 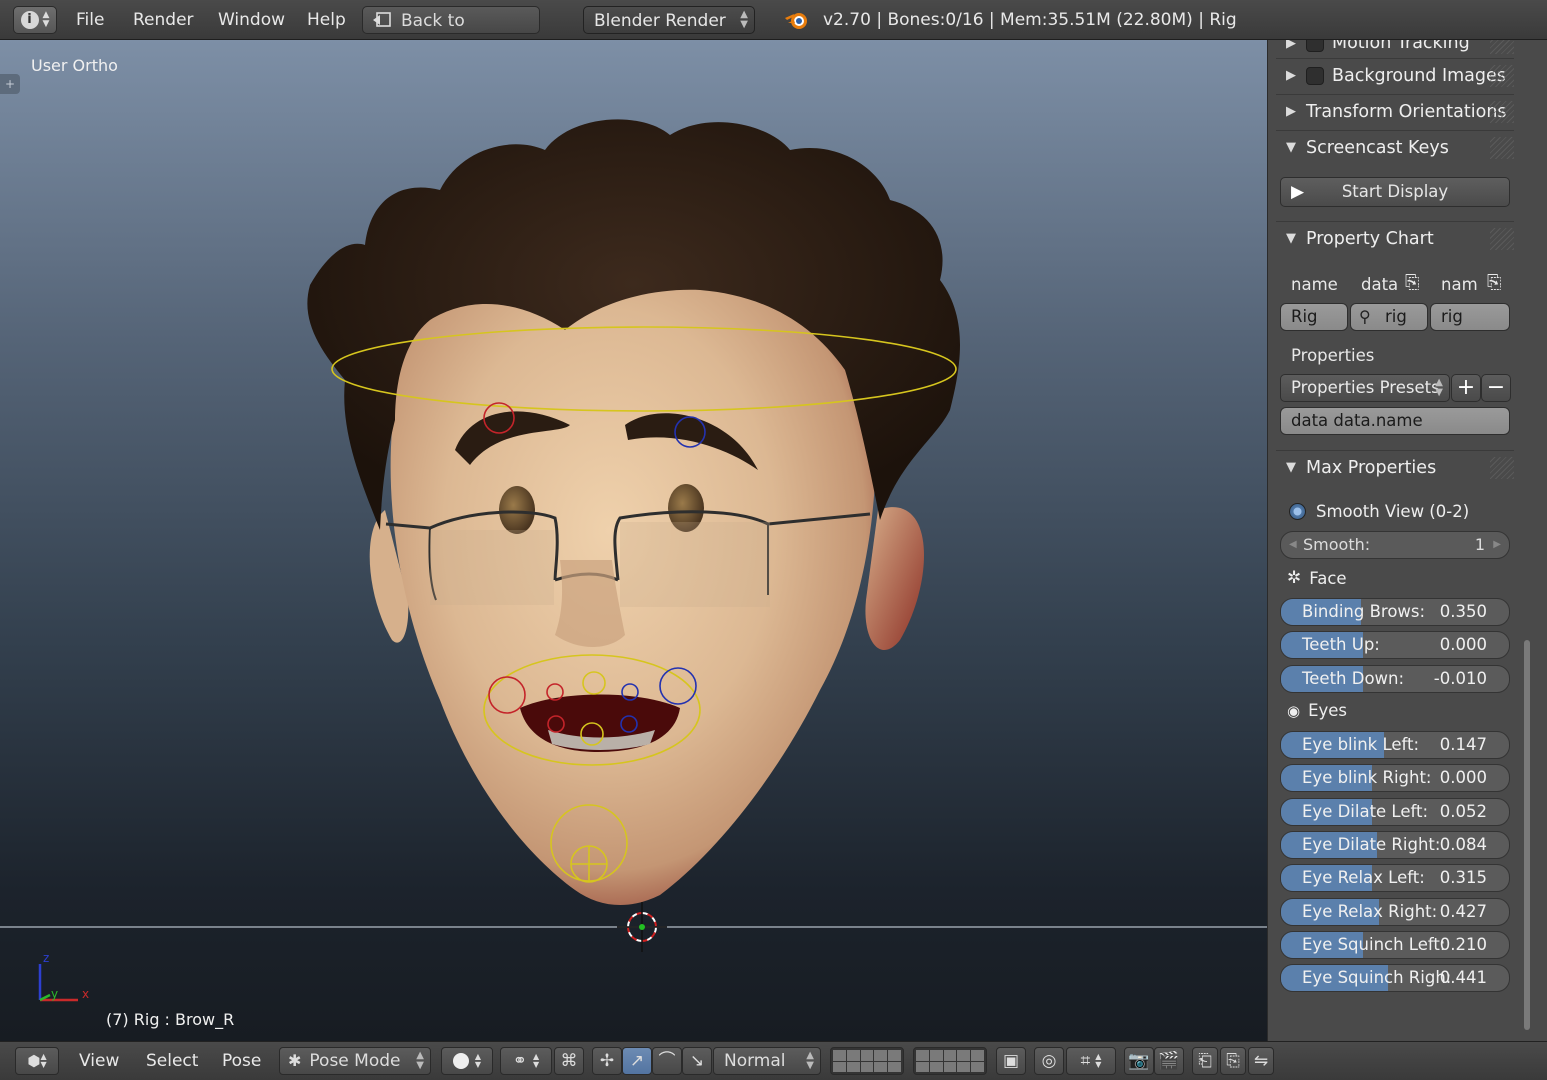 I want to click on proportional-edit-button: ◎, so click(x=1049, y=1061).